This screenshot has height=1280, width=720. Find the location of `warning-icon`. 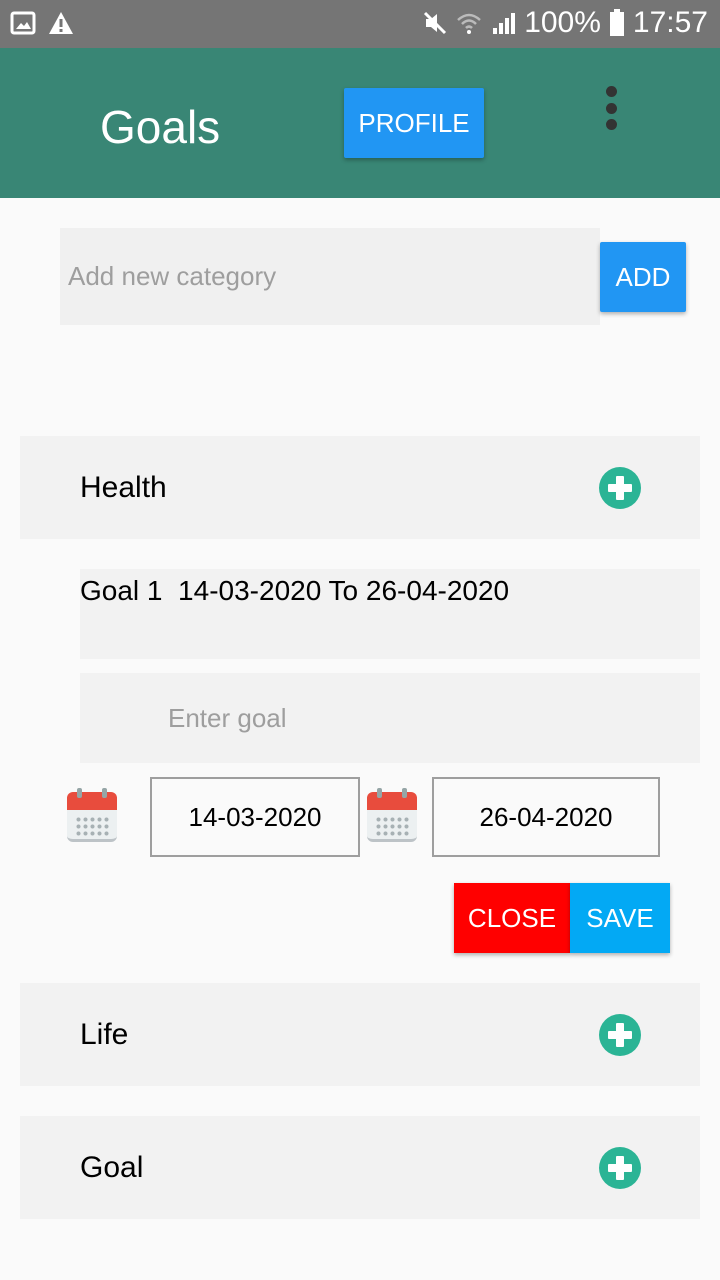

warning-icon is located at coordinates (61, 23).